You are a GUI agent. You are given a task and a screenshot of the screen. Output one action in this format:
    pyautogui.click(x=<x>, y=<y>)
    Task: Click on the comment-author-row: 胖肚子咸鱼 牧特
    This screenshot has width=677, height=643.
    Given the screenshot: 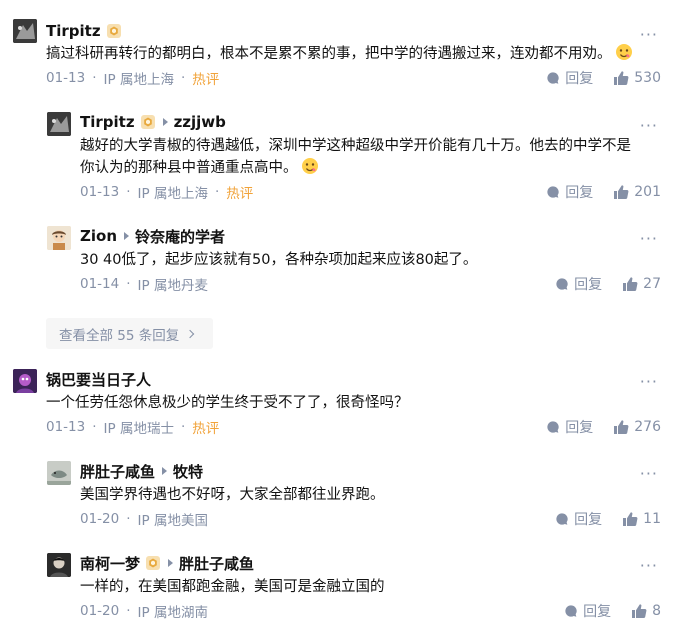 What is the action you would take?
    pyautogui.click(x=141, y=471)
    